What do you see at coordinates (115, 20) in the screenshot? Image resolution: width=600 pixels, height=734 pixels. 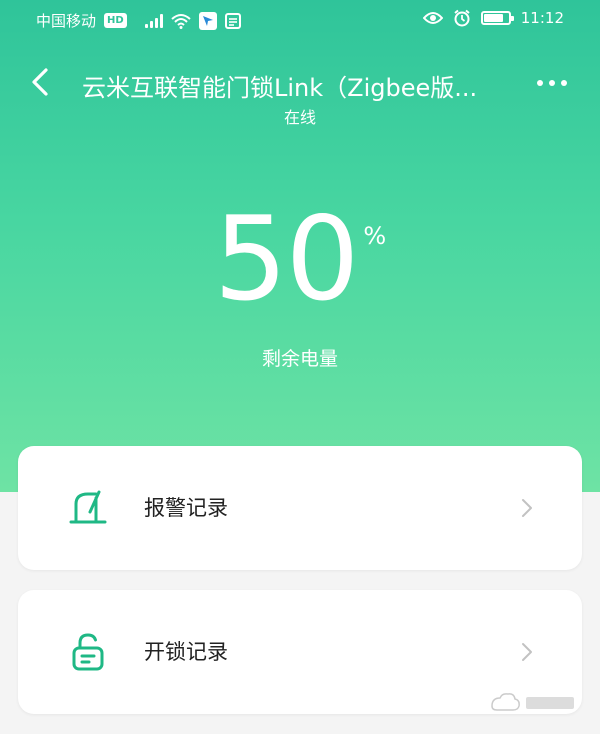 I see `hd-badge: HD` at bounding box center [115, 20].